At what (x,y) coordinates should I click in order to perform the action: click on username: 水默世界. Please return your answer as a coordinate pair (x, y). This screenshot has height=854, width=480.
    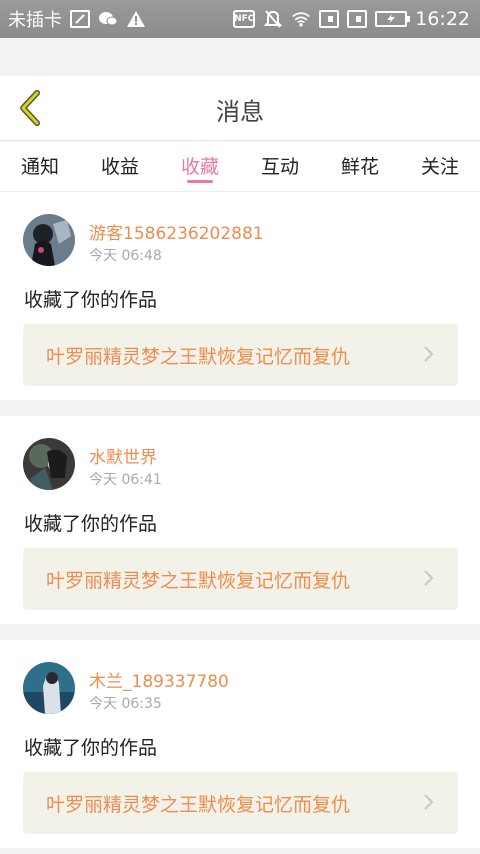
    Looking at the image, I should click on (123, 455).